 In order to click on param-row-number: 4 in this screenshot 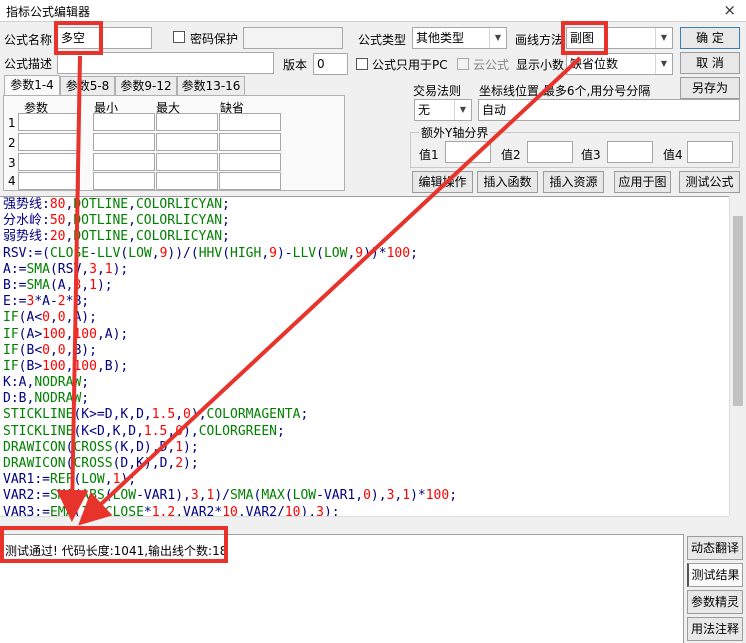, I will do `click(12, 181)`.